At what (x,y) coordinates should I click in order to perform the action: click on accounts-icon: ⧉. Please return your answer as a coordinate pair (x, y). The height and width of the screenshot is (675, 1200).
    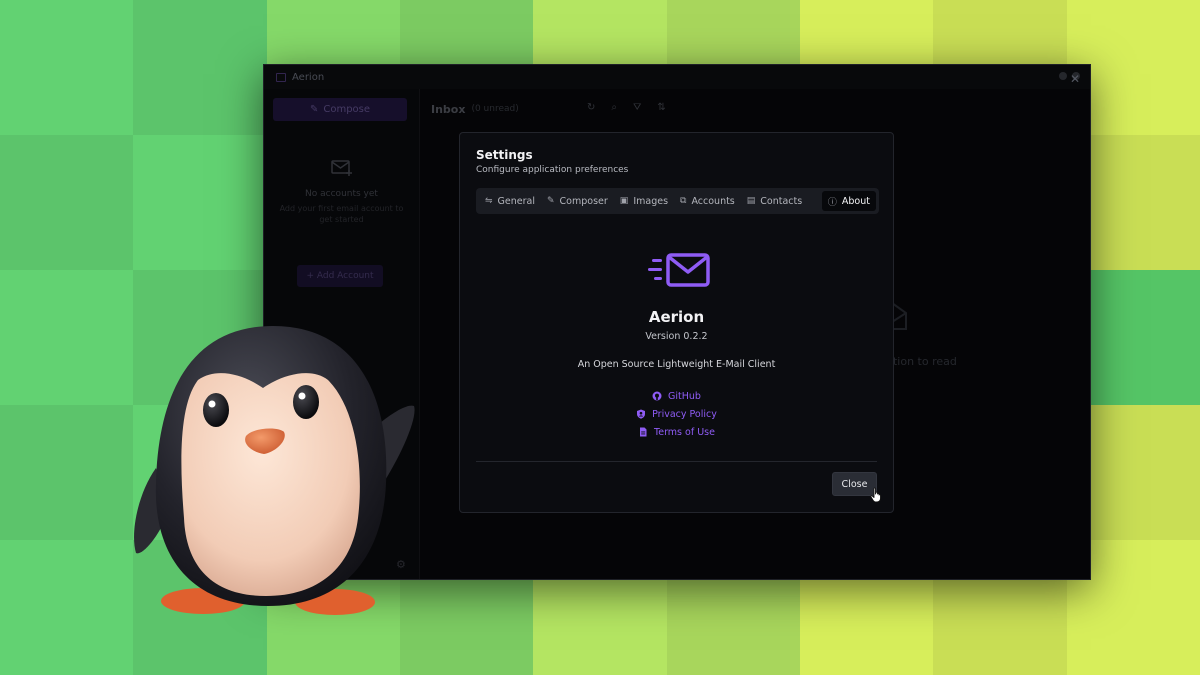
    Looking at the image, I should click on (683, 201).